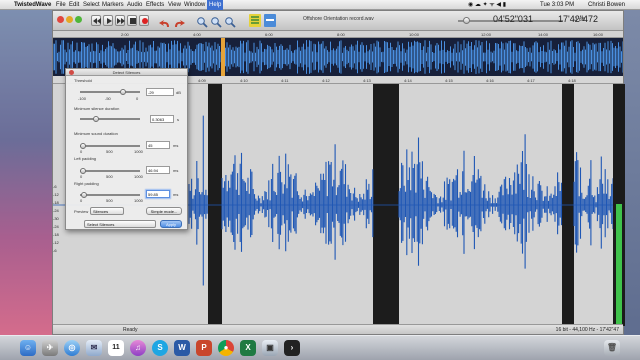 Image resolution: width=640 pixels, height=360 pixels. What do you see at coordinates (108, 20) in the screenshot?
I see `play-button` at bounding box center [108, 20].